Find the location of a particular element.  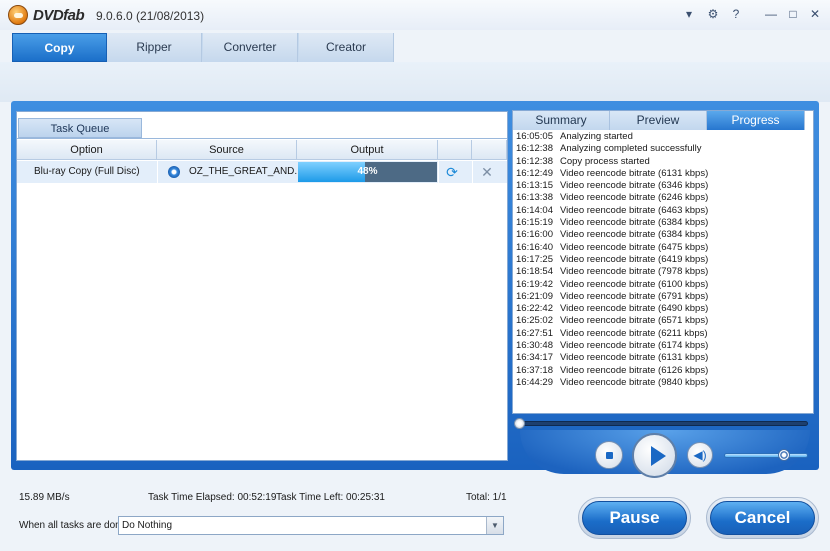

stop-button is located at coordinates (609, 455).